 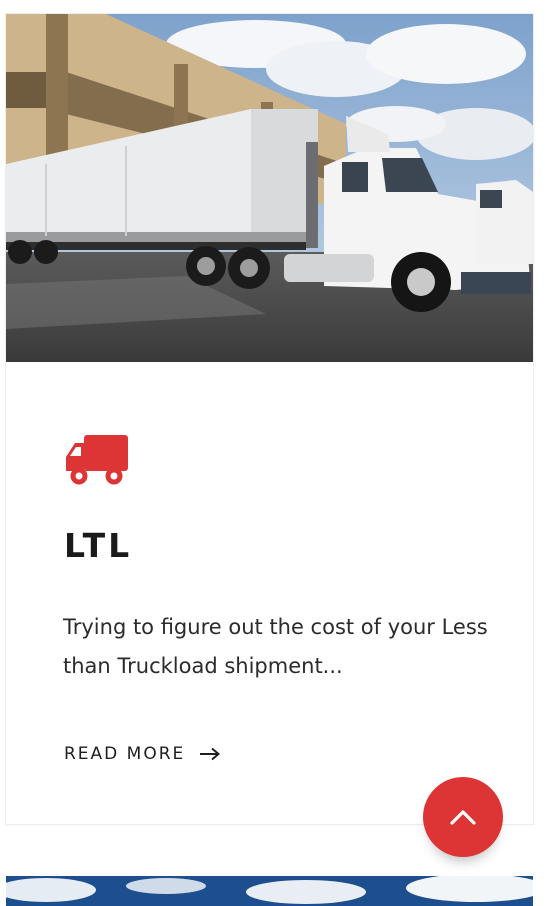 I want to click on next-card-image, so click(x=269, y=891).